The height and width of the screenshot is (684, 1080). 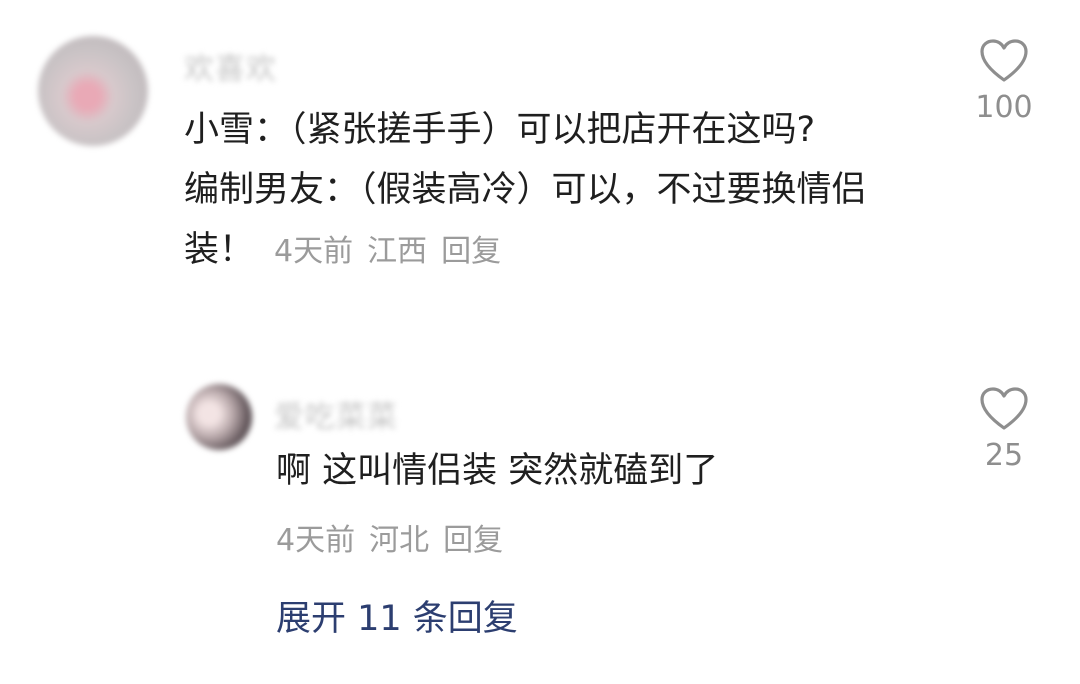 I want to click on comment-time: 4天前, so click(x=314, y=251).